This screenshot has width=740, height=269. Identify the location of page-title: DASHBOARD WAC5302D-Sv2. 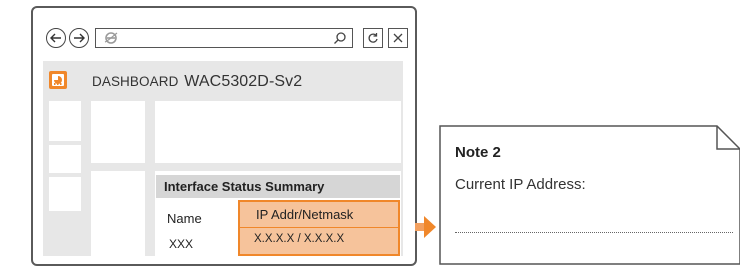
(197, 82).